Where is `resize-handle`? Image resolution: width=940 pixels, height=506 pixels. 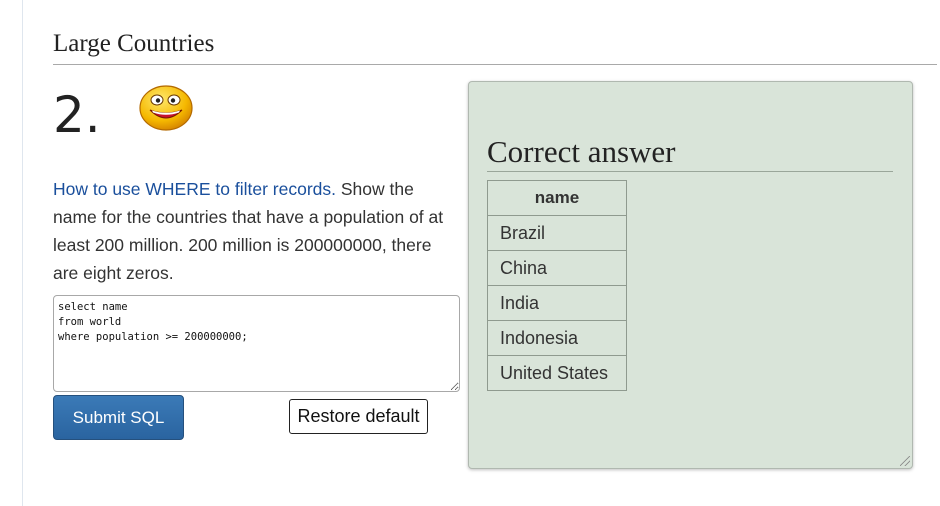 resize-handle is located at coordinates (905, 461).